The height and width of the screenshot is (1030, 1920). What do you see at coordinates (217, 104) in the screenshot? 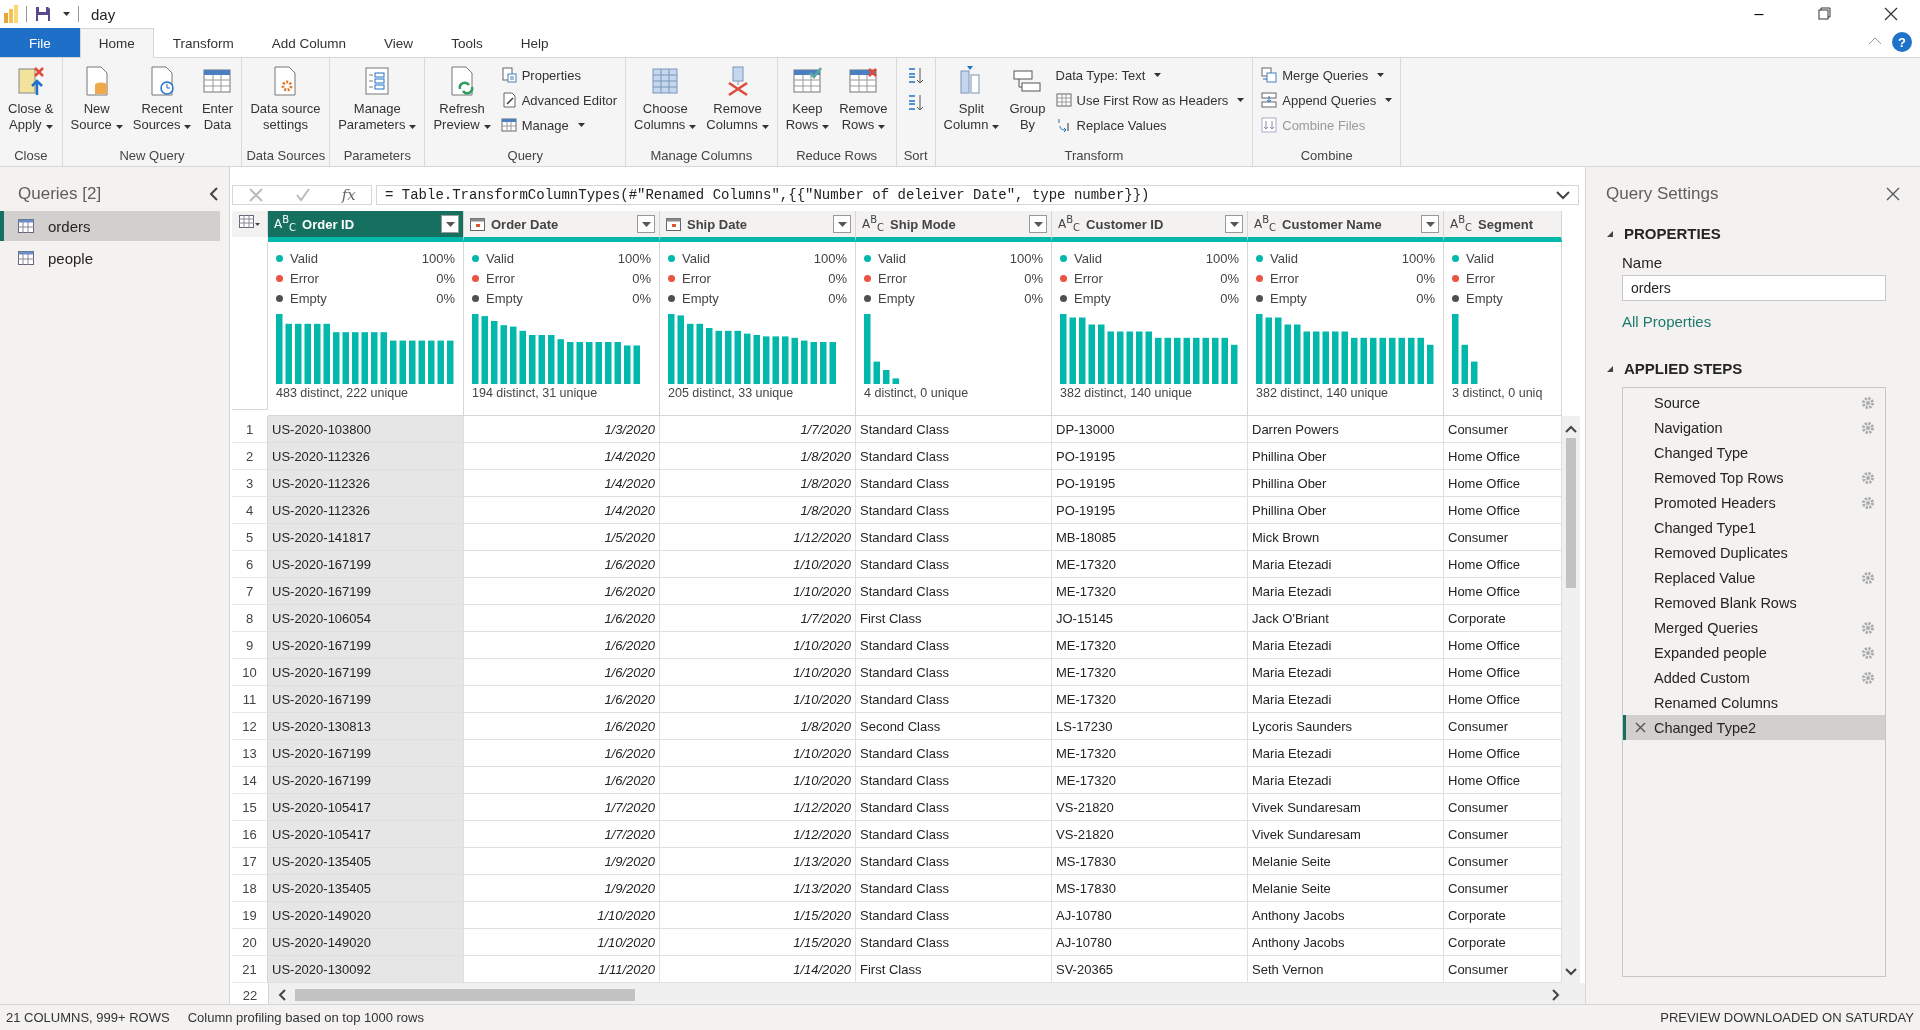
I see `ribbon-button: Enter Data` at bounding box center [217, 104].